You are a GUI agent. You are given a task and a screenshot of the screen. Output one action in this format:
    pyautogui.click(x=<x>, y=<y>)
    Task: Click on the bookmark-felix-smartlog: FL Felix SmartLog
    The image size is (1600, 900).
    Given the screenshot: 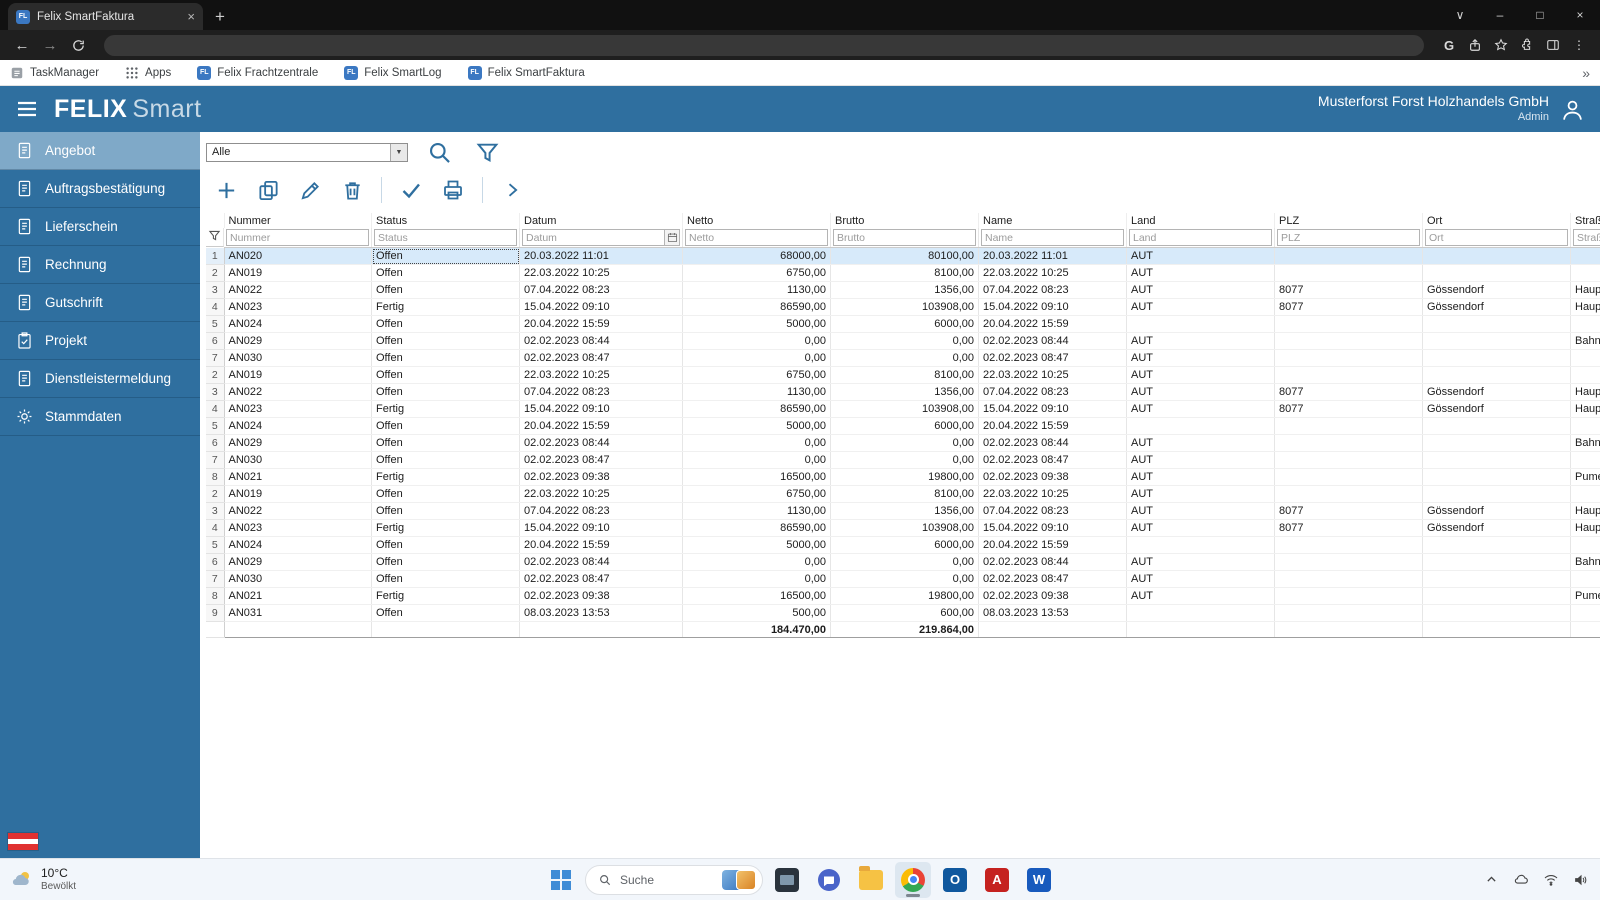 What is the action you would take?
    pyautogui.click(x=393, y=72)
    